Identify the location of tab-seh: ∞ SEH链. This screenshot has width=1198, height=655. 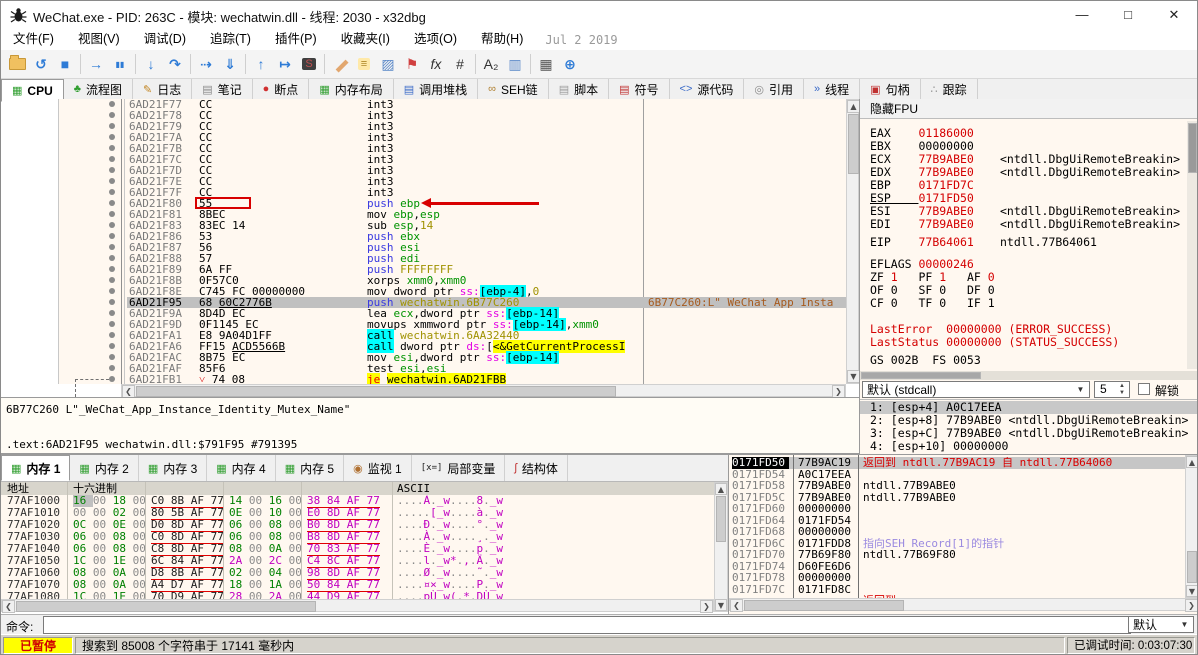
(513, 89).